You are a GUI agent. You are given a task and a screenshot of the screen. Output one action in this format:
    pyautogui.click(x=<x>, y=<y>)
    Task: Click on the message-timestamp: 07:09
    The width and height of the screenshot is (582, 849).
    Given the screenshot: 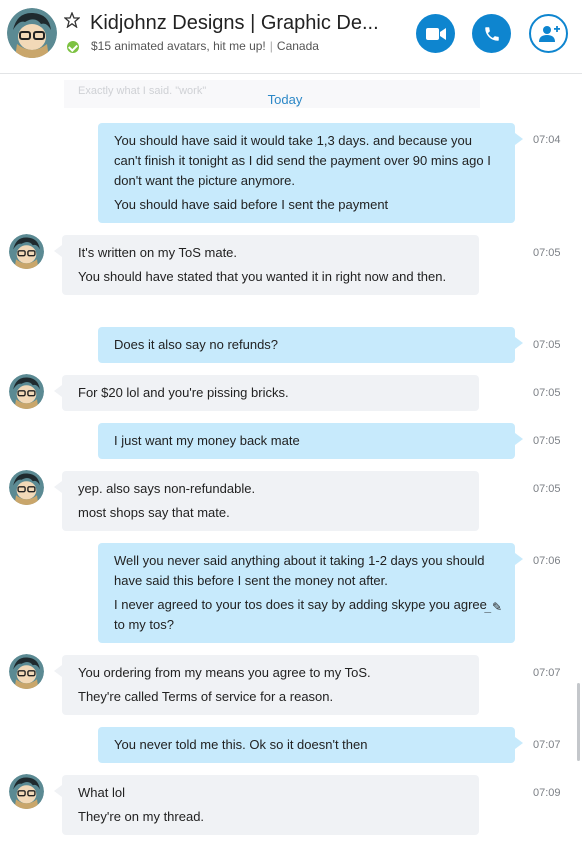 What is the action you would take?
    pyautogui.click(x=547, y=793)
    